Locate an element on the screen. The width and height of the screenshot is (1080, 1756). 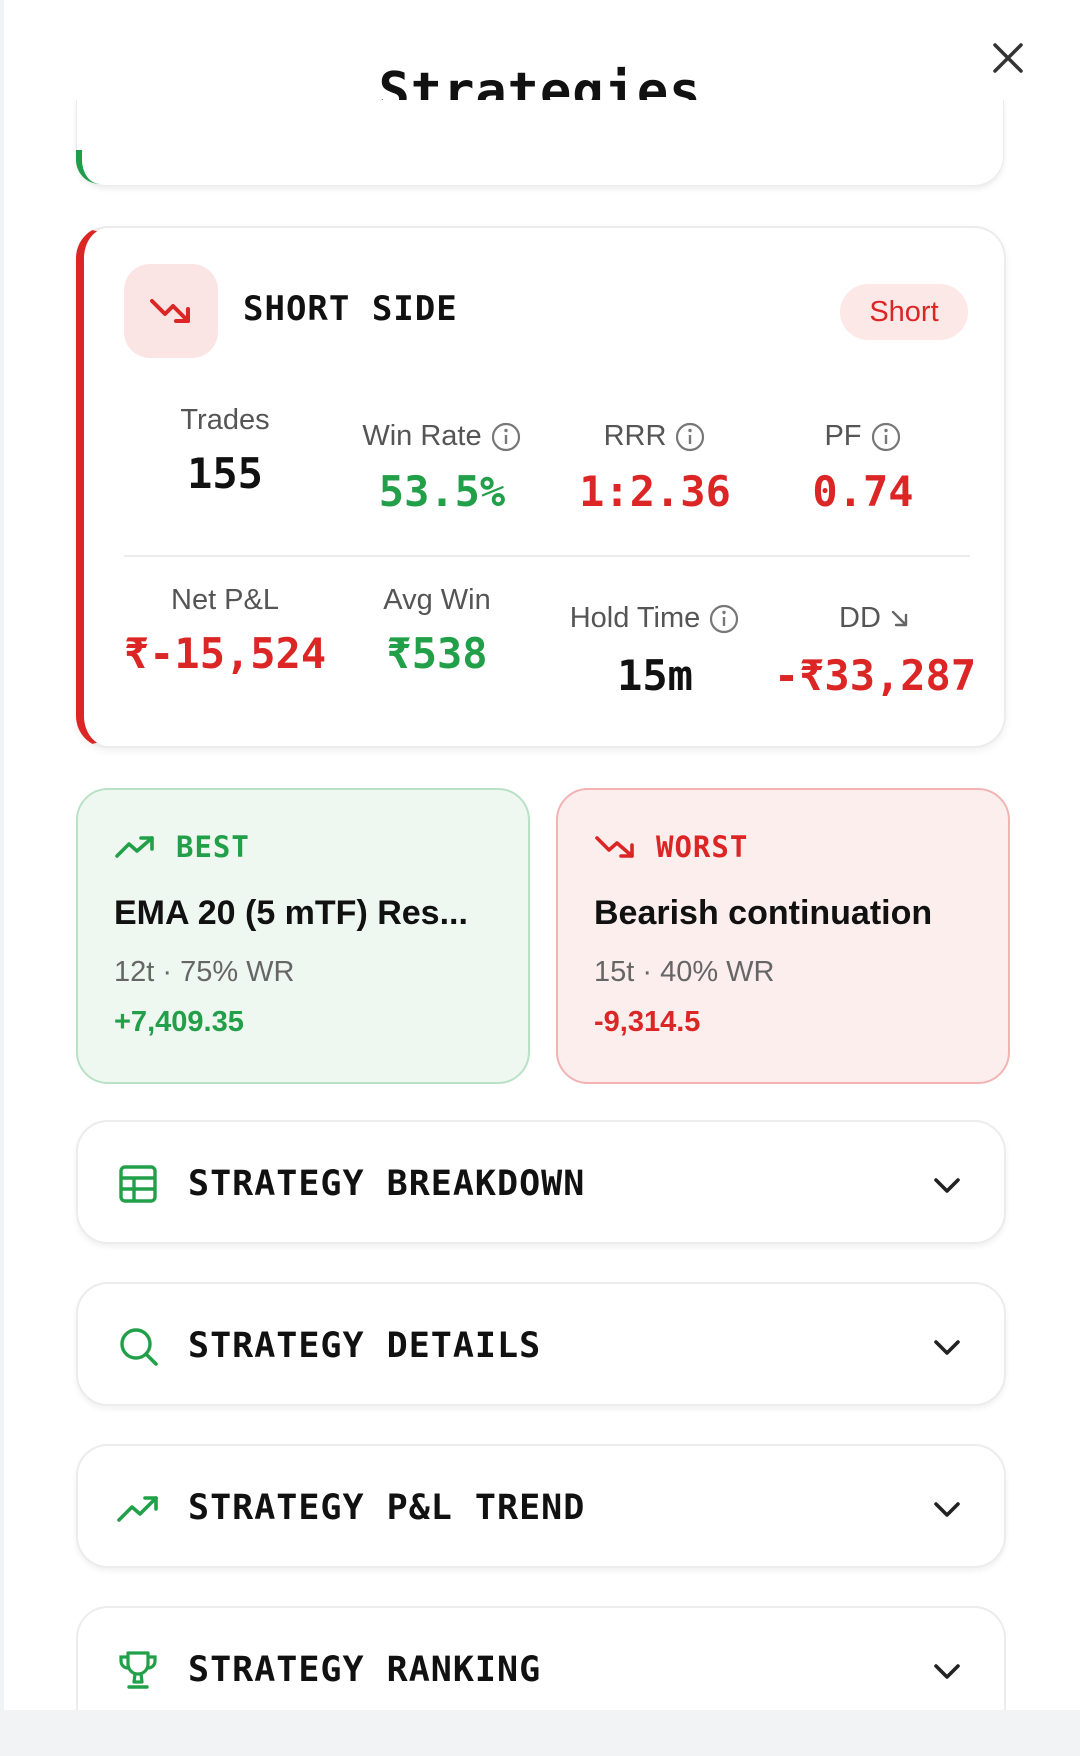
stat-value: ₹538 is located at coordinates (437, 653).